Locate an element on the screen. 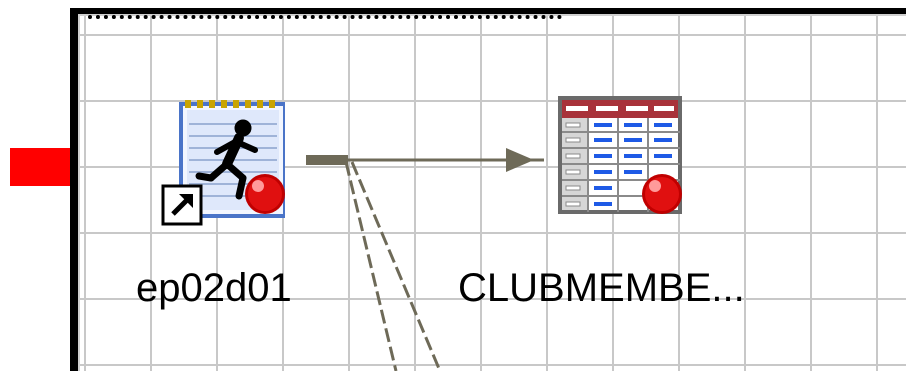 The image size is (906, 371). connector-downstream is located at coordinates (393, 266).